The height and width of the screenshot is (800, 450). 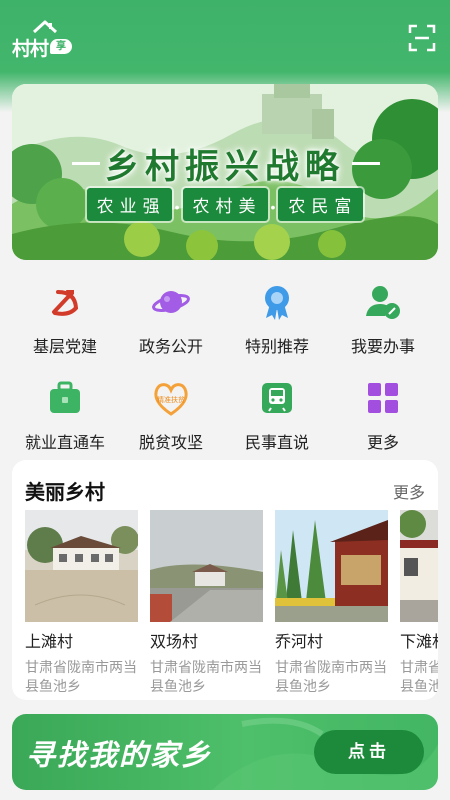 I want to click on hometown-click-button: 点击, so click(x=369, y=752).